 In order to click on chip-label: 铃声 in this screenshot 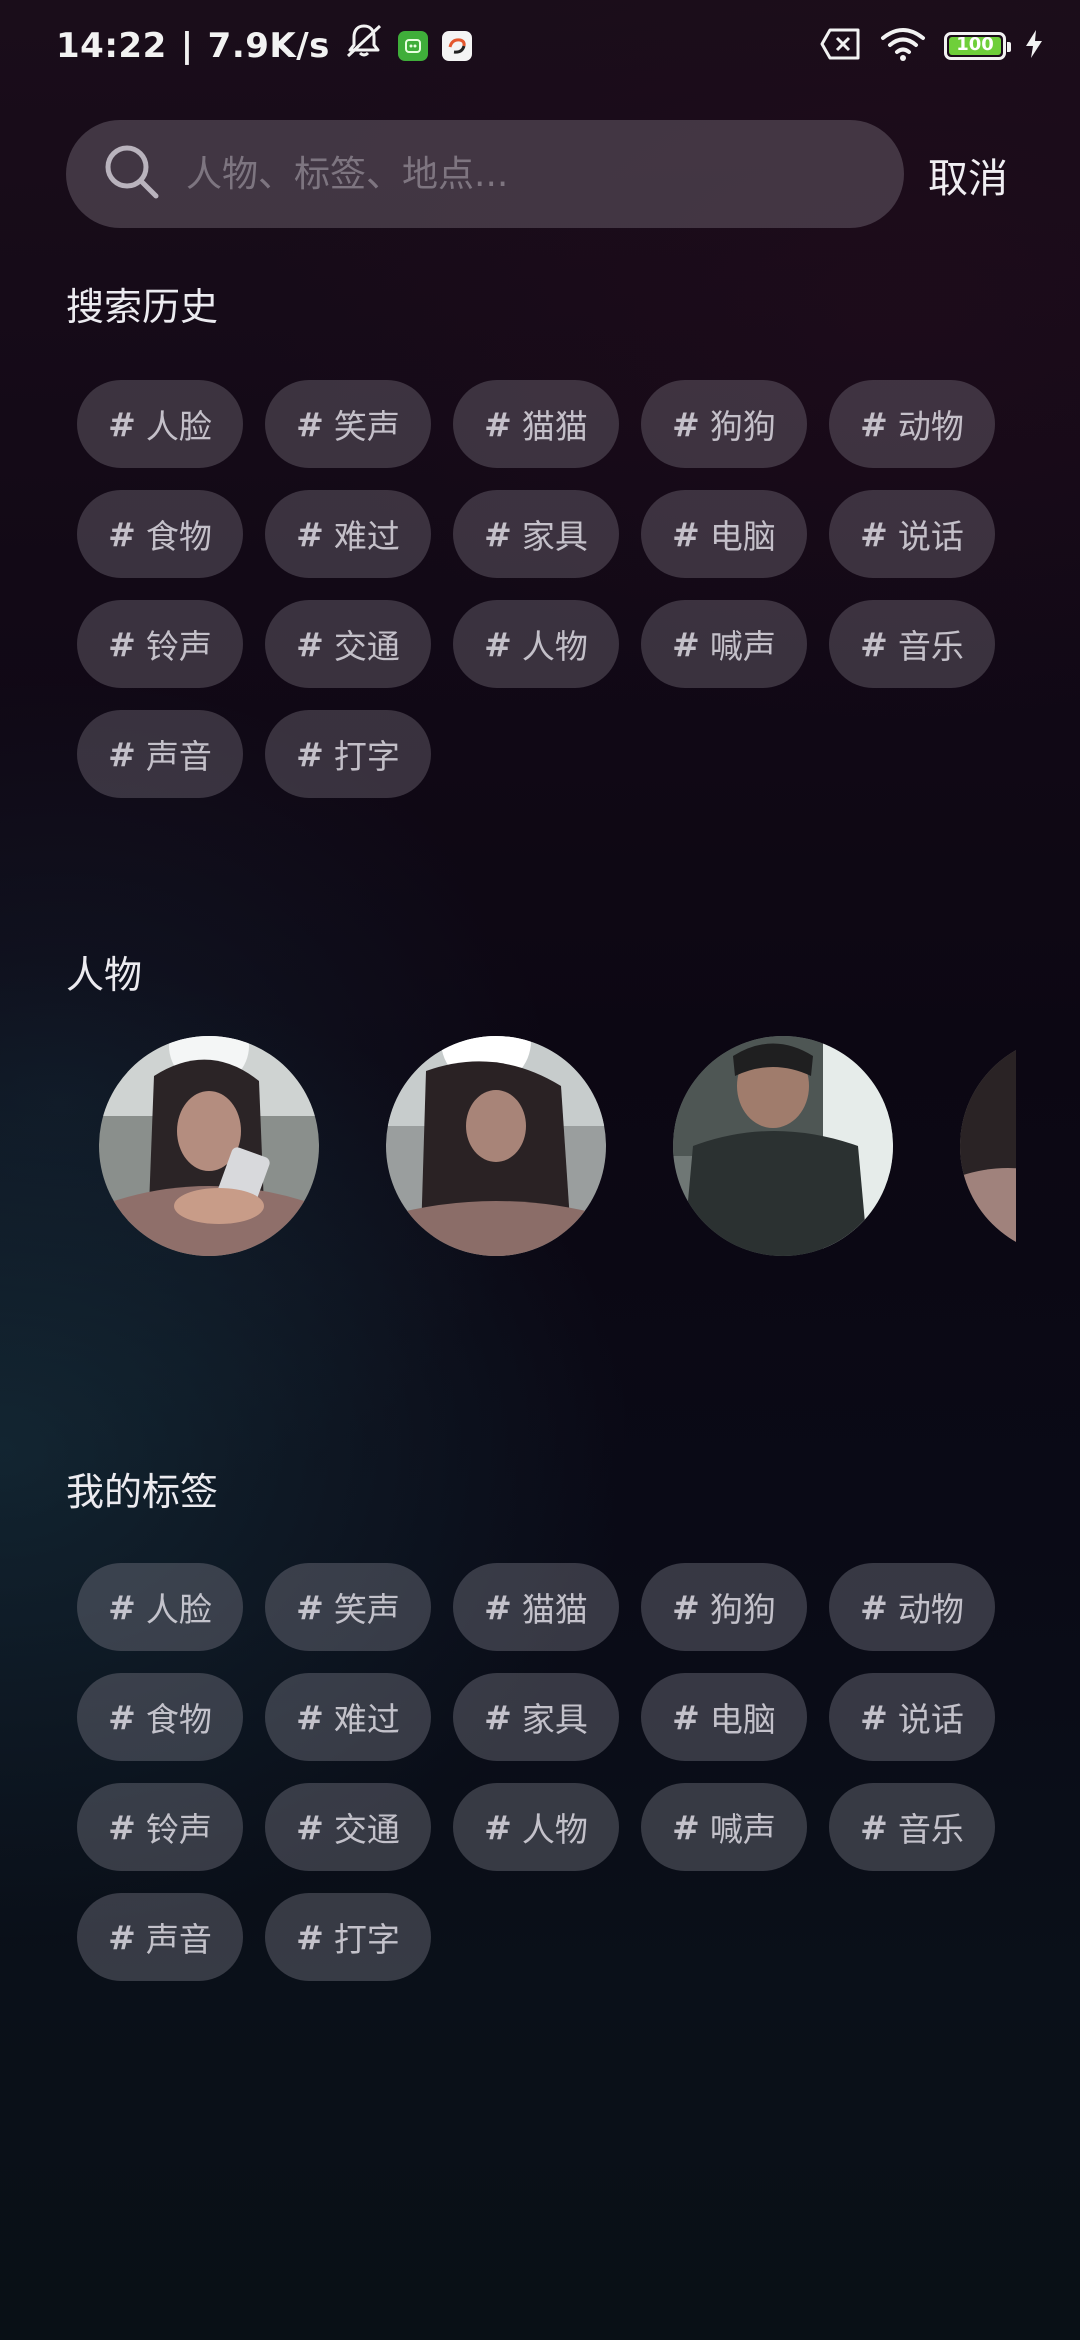, I will do `click(178, 1829)`.